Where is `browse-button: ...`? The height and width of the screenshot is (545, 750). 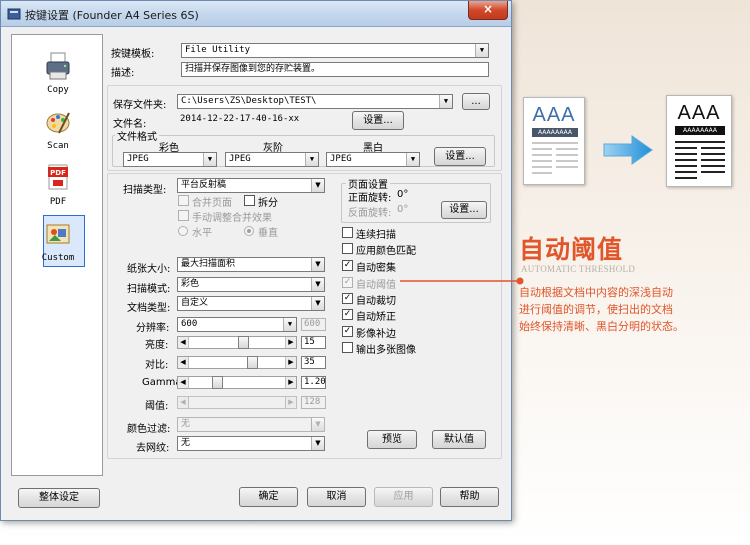 browse-button: ... is located at coordinates (476, 101).